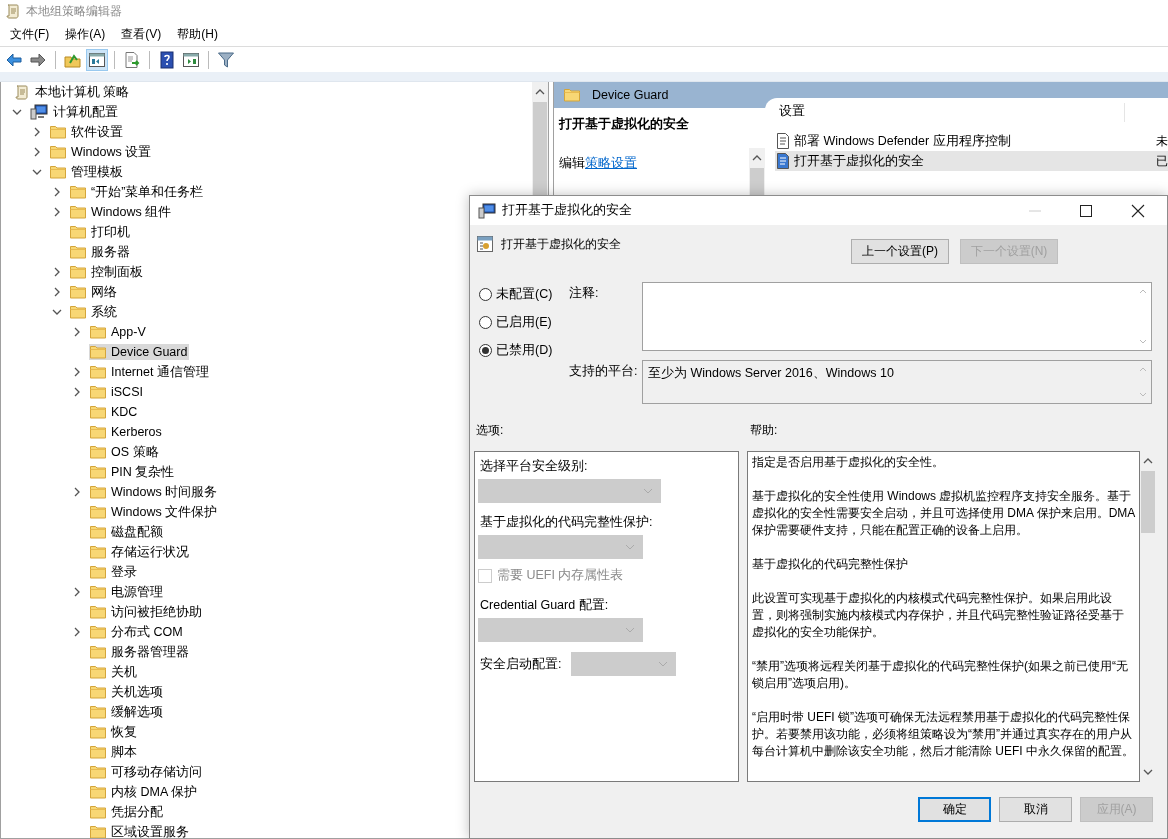 This screenshot has width=1168, height=839. Describe the element at coordinates (154, 512) in the screenshot. I see `tree-item: Windows 文件保护` at that location.